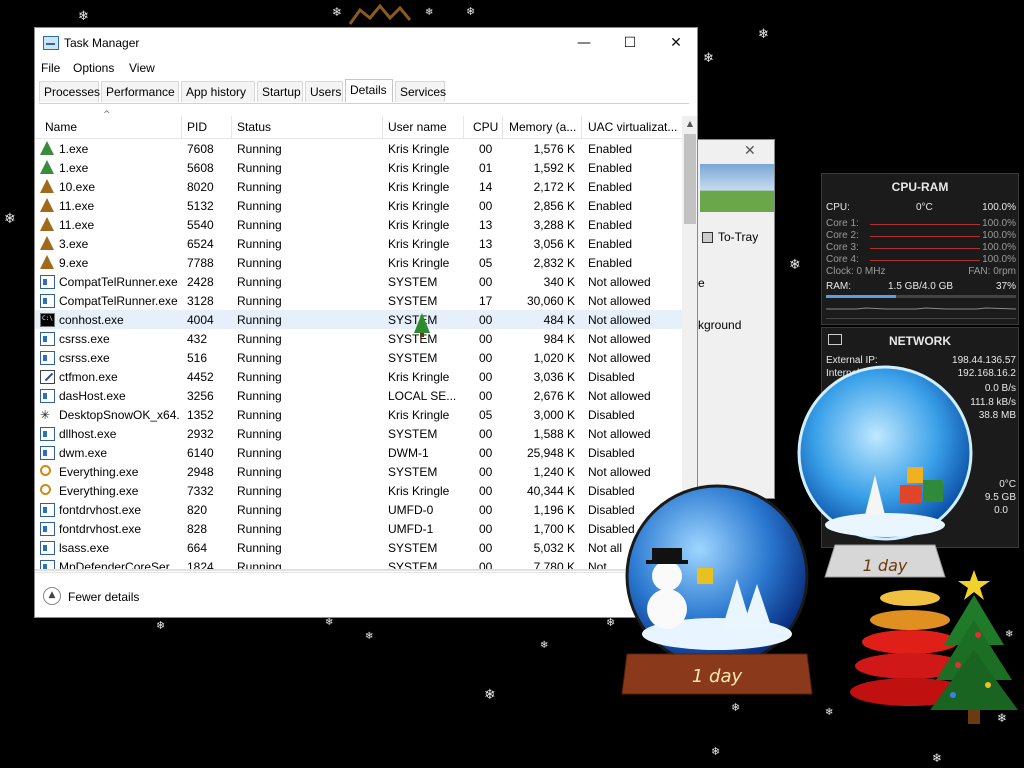 This screenshot has width=1024, height=768. Describe the element at coordinates (738, 237) in the screenshot. I see `to-tray-button: To-Tray` at that location.